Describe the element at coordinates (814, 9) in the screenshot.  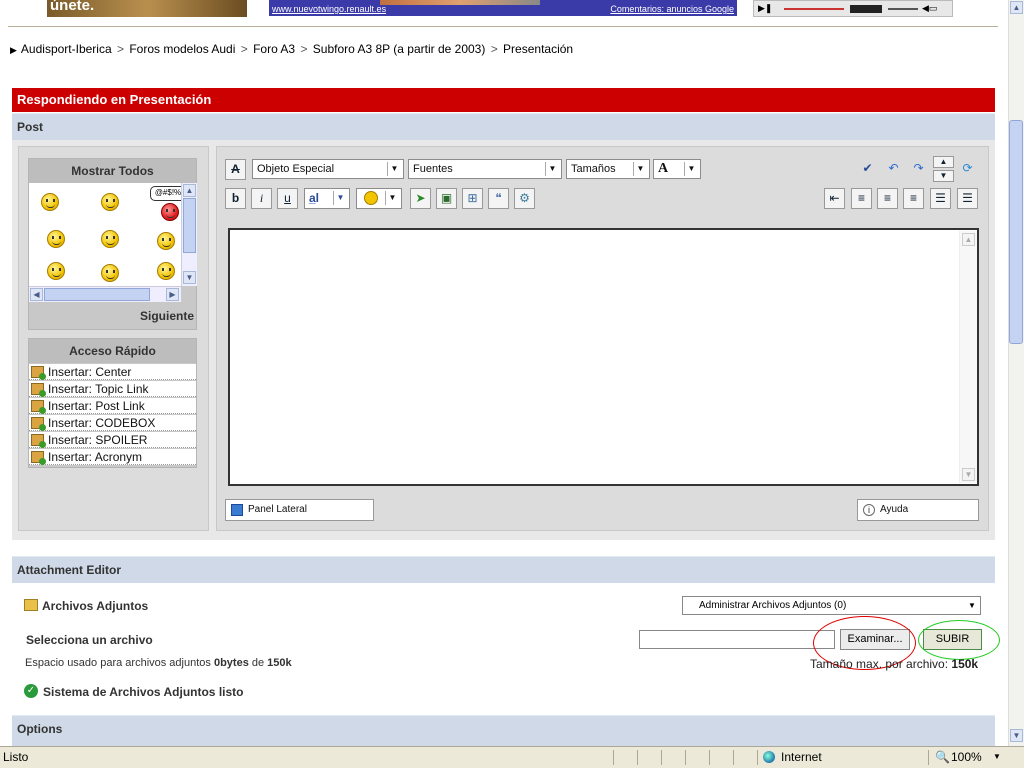
I see `player-progress` at that location.